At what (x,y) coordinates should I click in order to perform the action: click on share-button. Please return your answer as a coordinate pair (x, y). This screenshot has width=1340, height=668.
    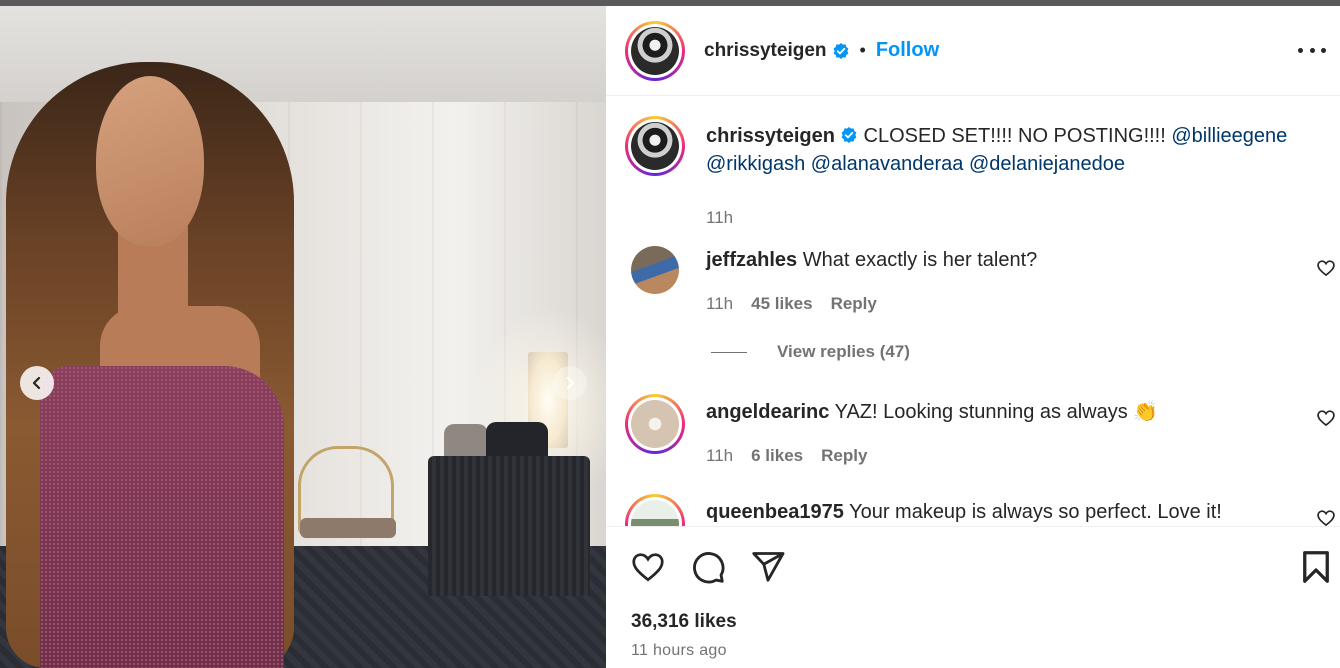
    Looking at the image, I should click on (768, 567).